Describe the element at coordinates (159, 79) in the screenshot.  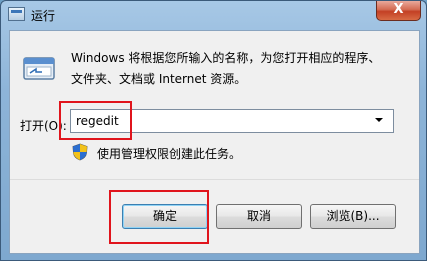
I see `description-line-2: 文件夹、文档或 Internet 资源。` at that location.